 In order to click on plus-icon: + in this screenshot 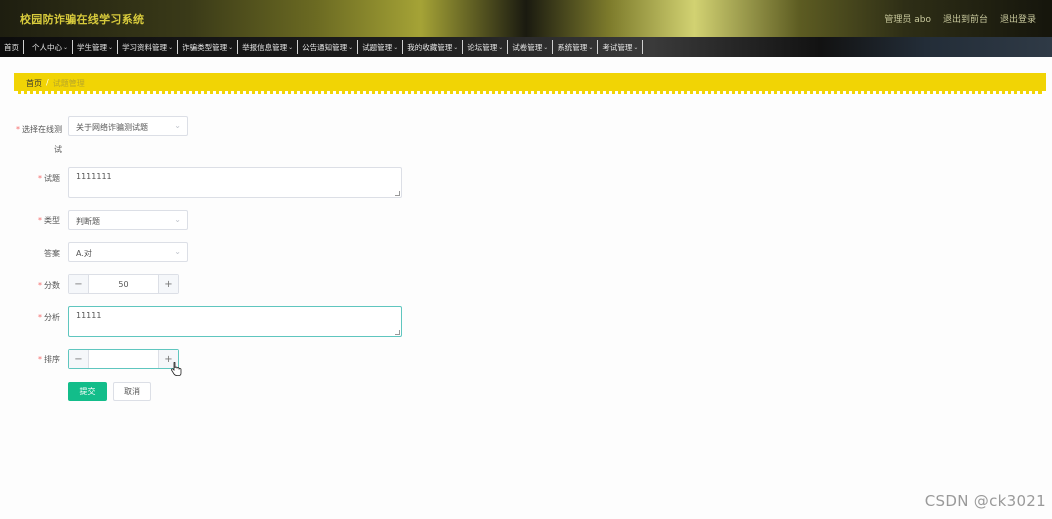, I will do `click(168, 284)`.